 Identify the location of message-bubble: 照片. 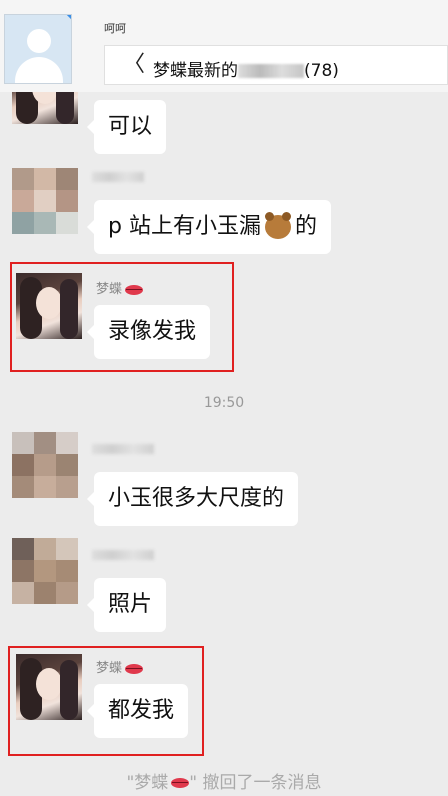
(126, 605).